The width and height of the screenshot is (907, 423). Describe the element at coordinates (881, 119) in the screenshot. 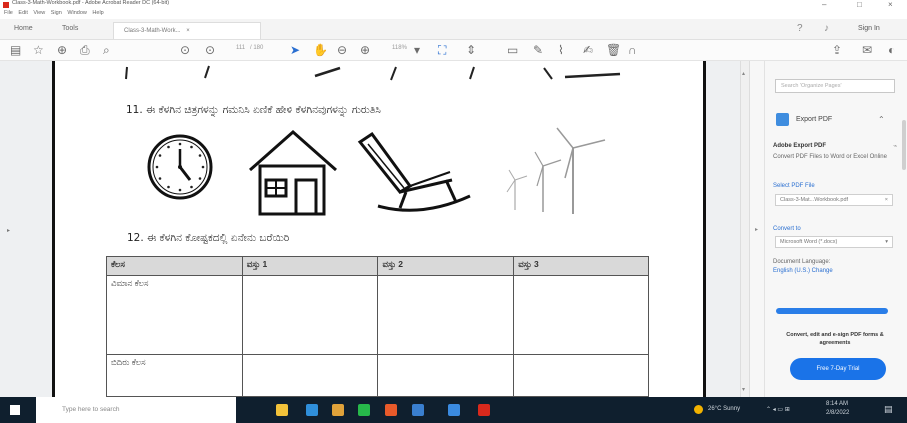

I see `chevron-up-icon: ⌃` at that location.